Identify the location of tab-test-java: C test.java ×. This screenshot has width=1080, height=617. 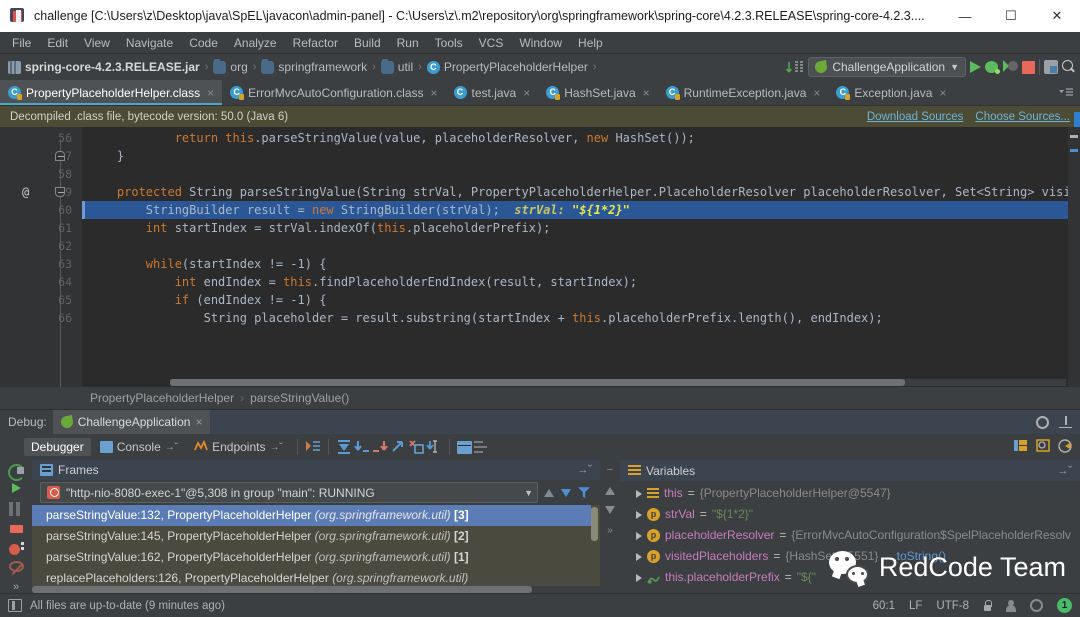
(492, 92).